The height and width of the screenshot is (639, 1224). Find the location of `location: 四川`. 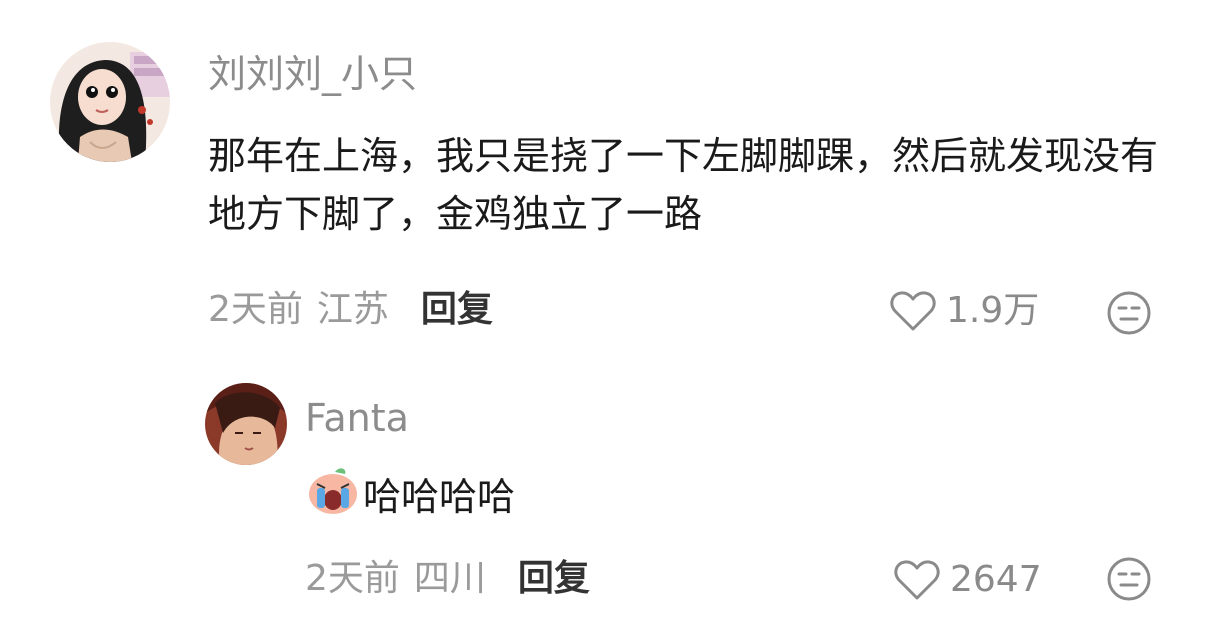

location: 四川 is located at coordinates (449, 578).